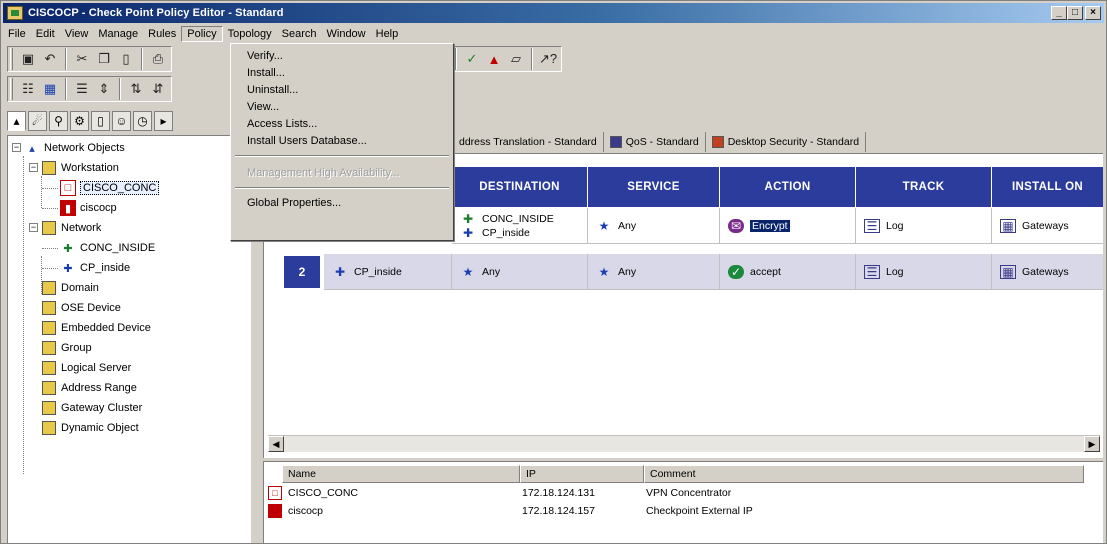 The image size is (1107, 544). What do you see at coordinates (50, 89) in the screenshot?
I see `list-view-icon: ▦` at bounding box center [50, 89].